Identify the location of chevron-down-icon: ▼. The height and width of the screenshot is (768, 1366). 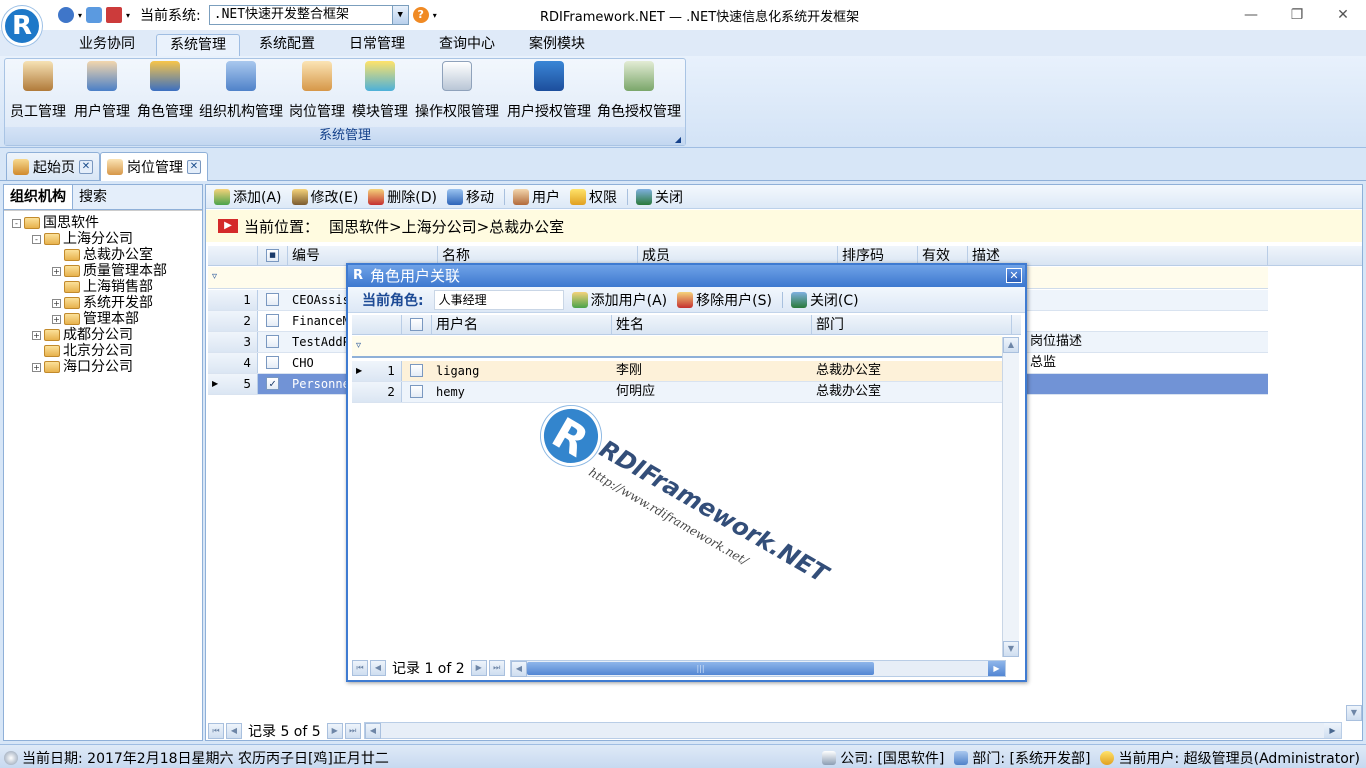
(399, 15).